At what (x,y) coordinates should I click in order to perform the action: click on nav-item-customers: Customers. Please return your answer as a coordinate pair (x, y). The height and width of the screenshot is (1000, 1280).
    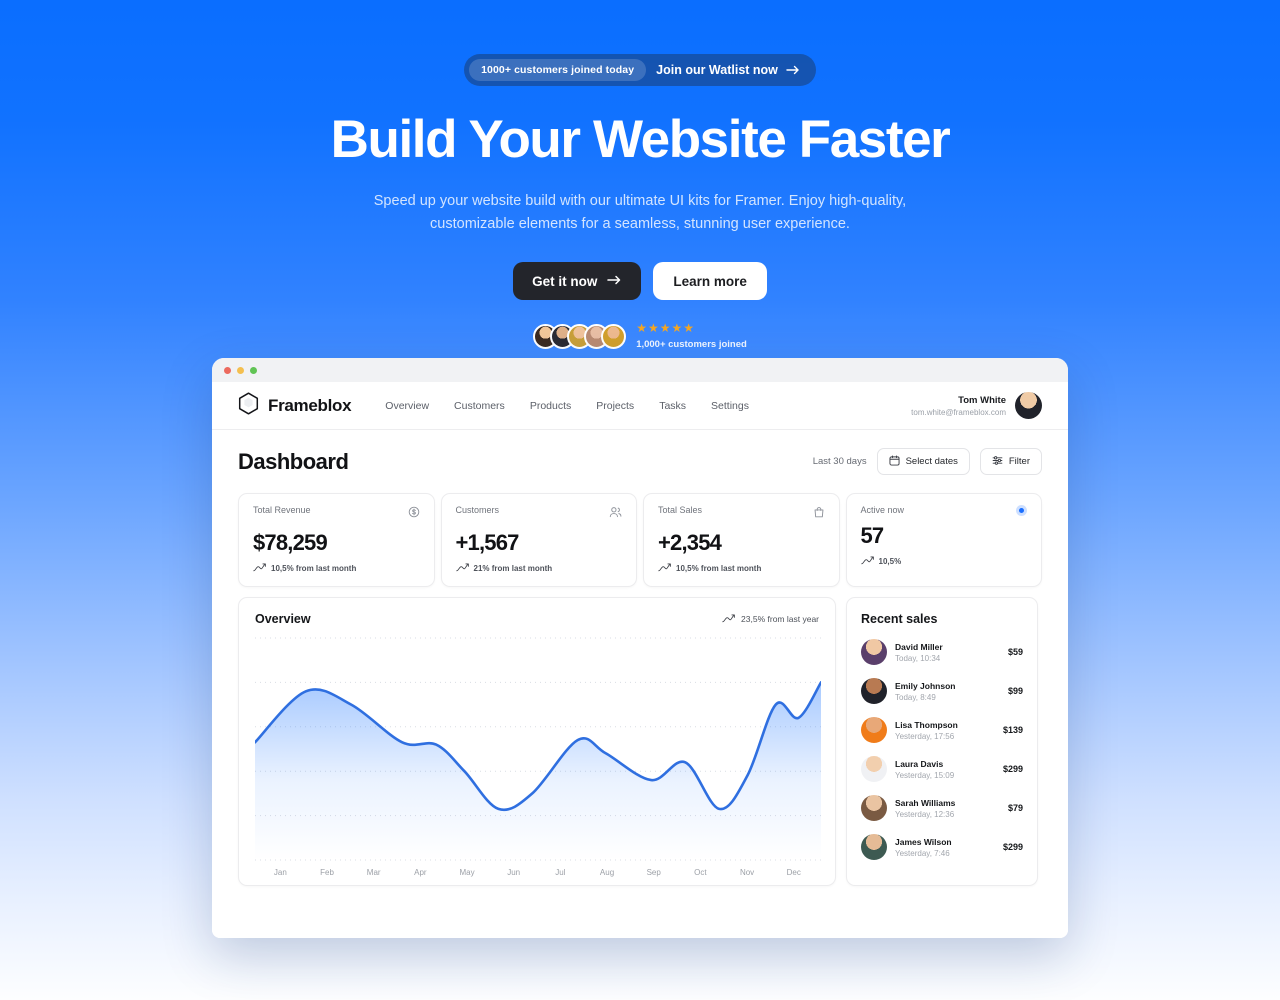
    Looking at the image, I should click on (479, 406).